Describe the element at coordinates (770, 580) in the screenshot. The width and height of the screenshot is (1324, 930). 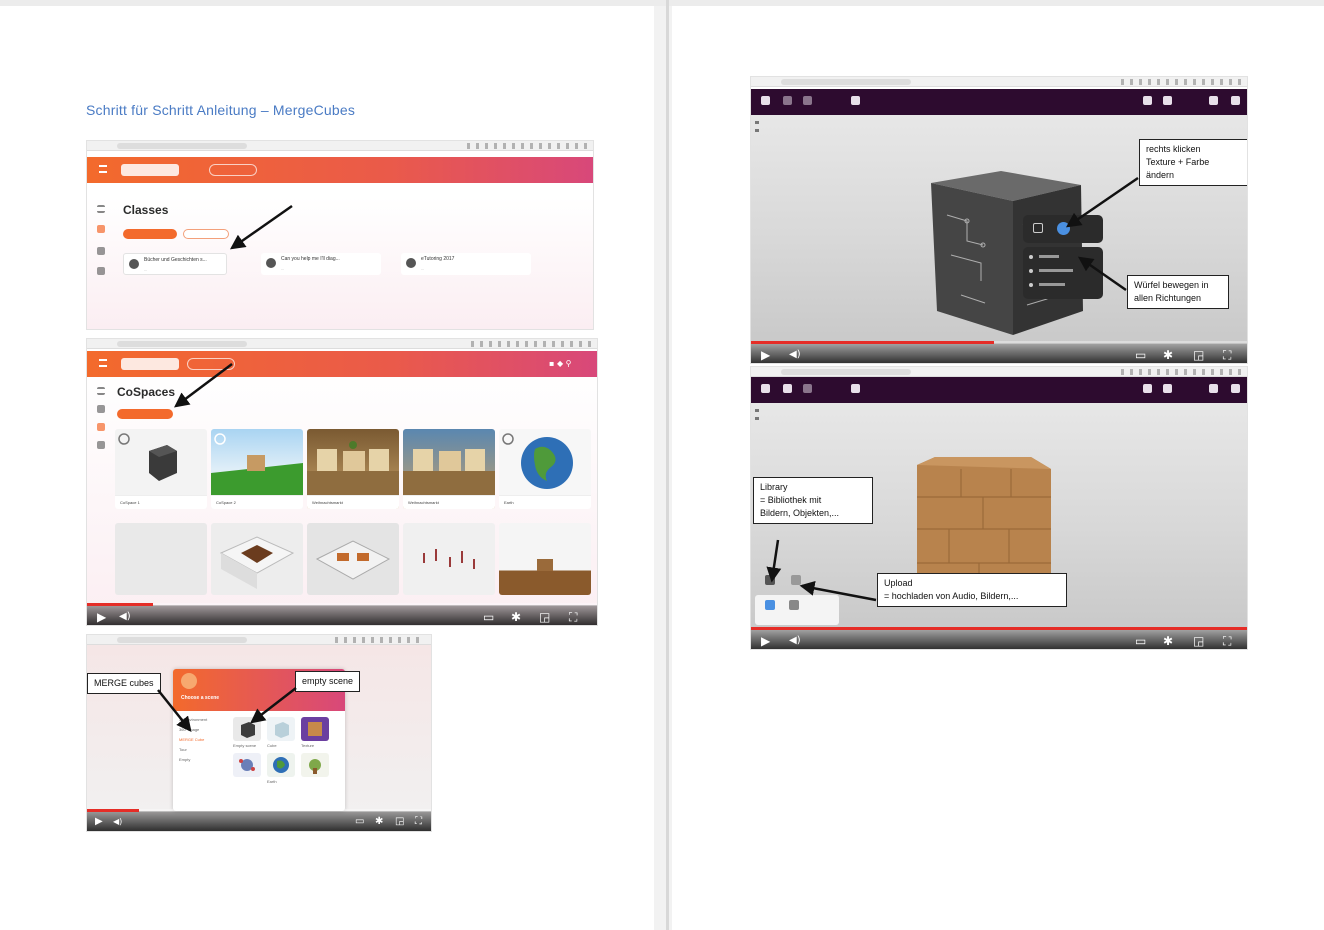
I see `library-button` at that location.